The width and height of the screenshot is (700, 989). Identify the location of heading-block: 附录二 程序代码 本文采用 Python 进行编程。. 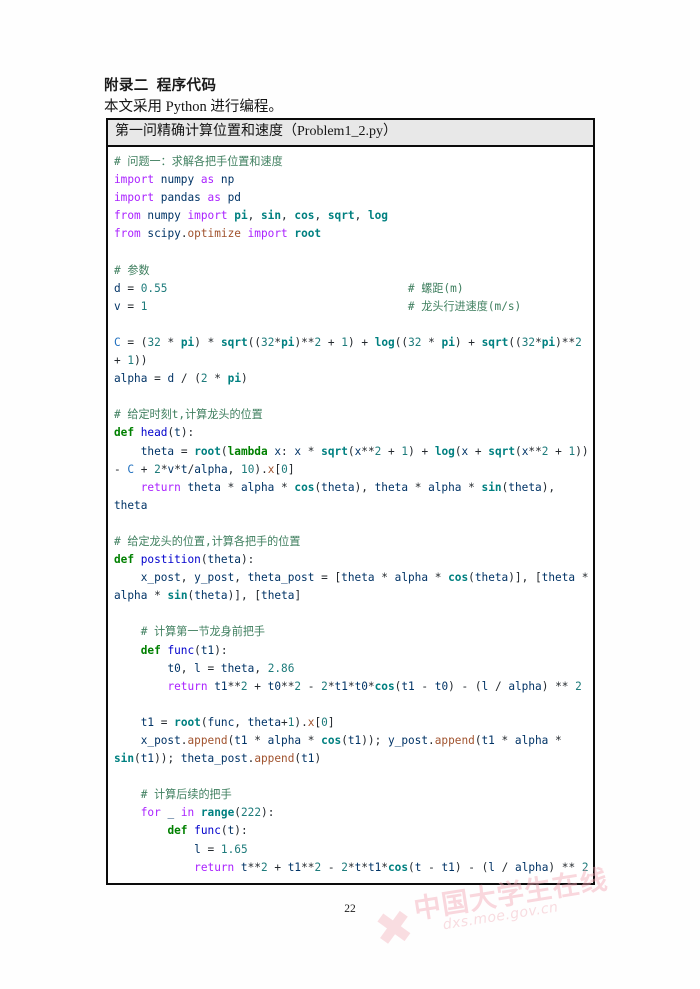
(354, 97).